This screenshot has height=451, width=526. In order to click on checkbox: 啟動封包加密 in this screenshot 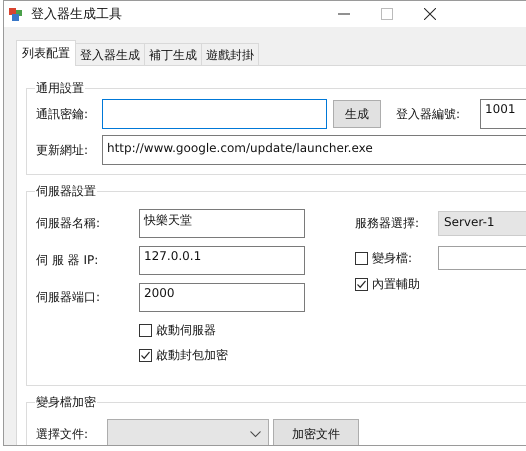, I will do `click(222, 355)`.